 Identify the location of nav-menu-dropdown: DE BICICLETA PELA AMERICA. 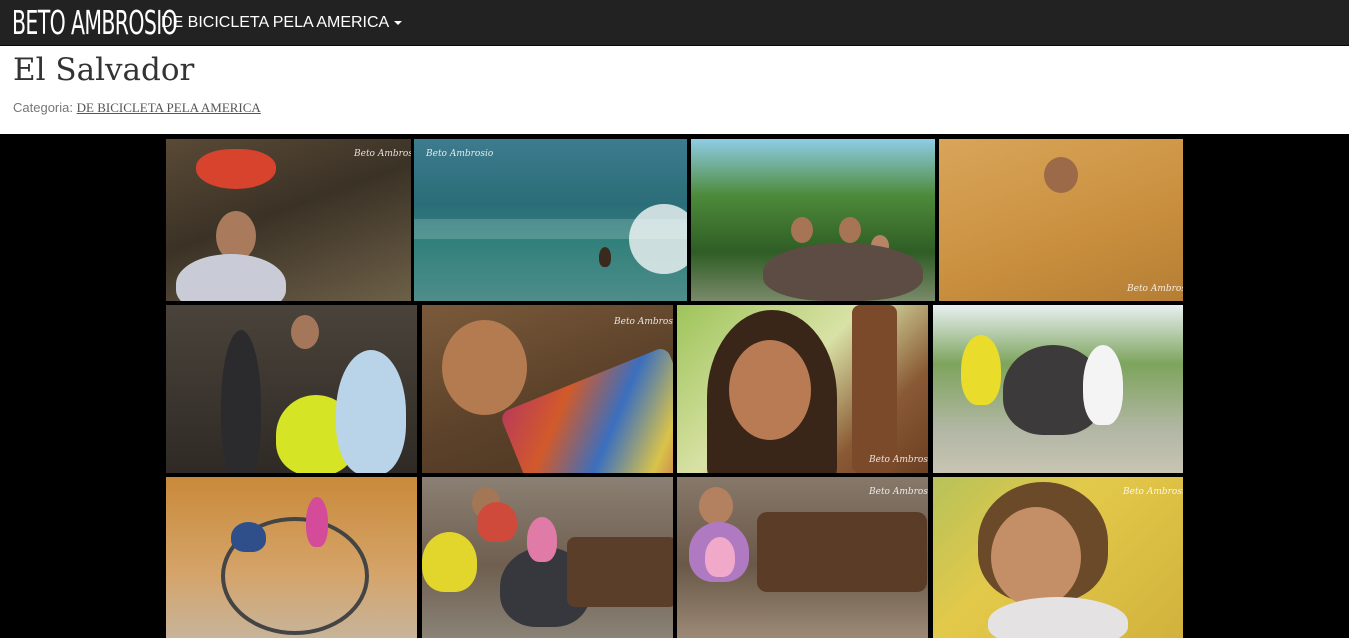
(282, 22).